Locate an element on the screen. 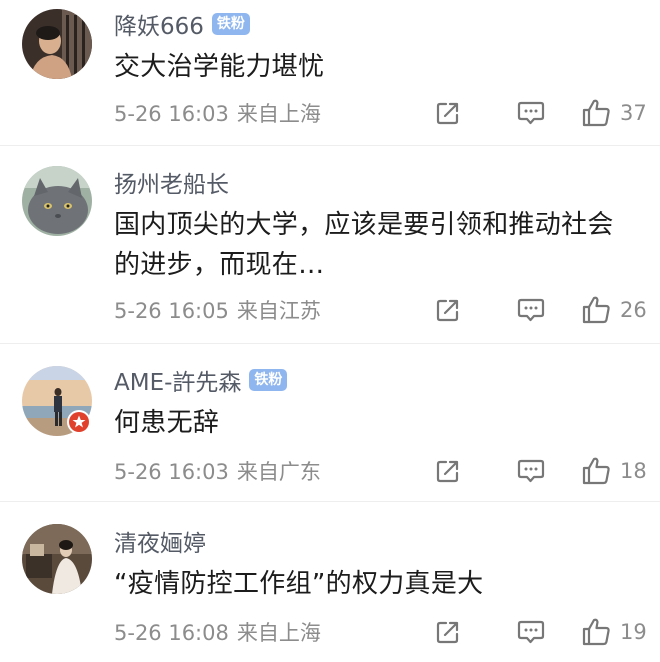 Image resolution: width=660 pixels, height=662 pixels. comment-text-line: 国内顶尖的大学，应该是要引领和推动社会 is located at coordinates (364, 225).